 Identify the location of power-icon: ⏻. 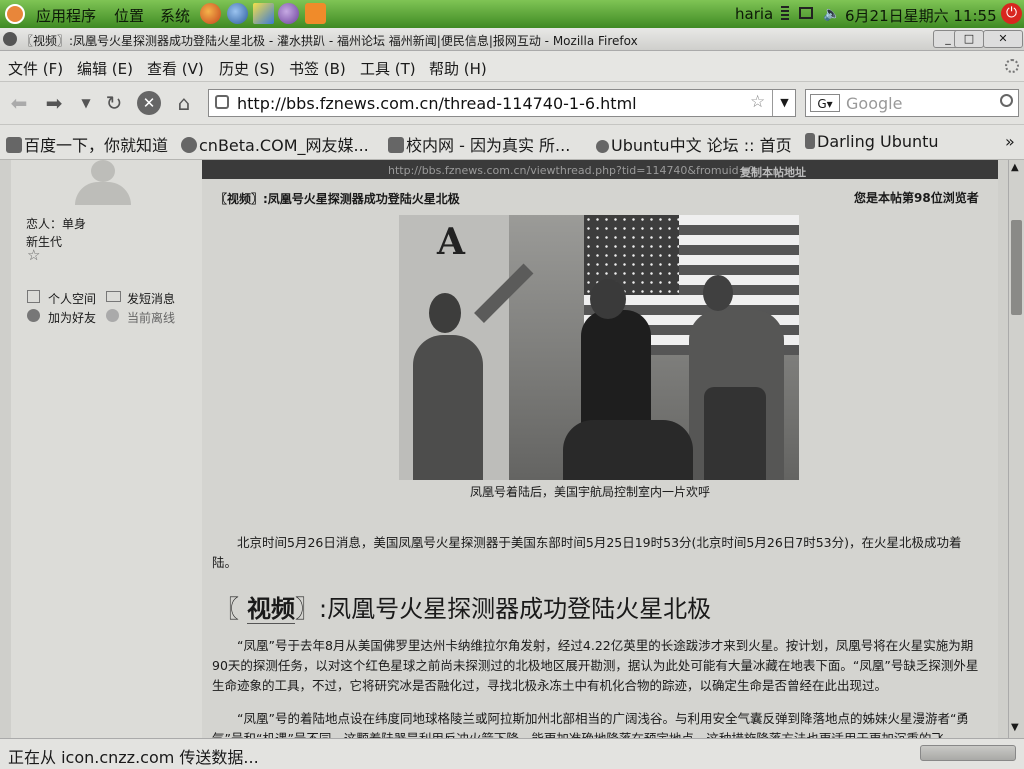
(1011, 13).